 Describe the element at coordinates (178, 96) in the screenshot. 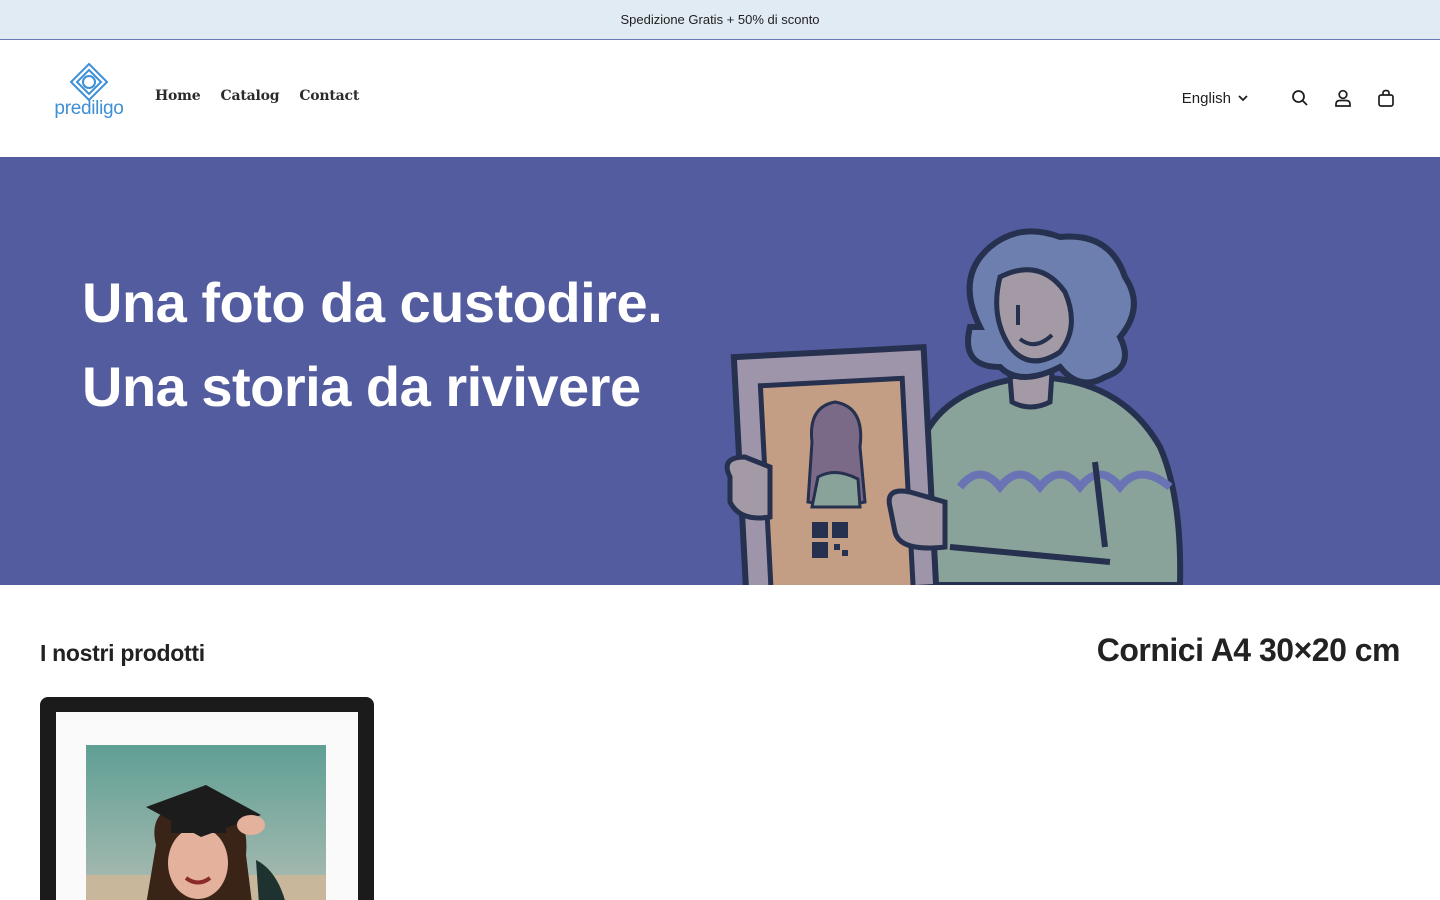

I see `nav-home: Home` at that location.